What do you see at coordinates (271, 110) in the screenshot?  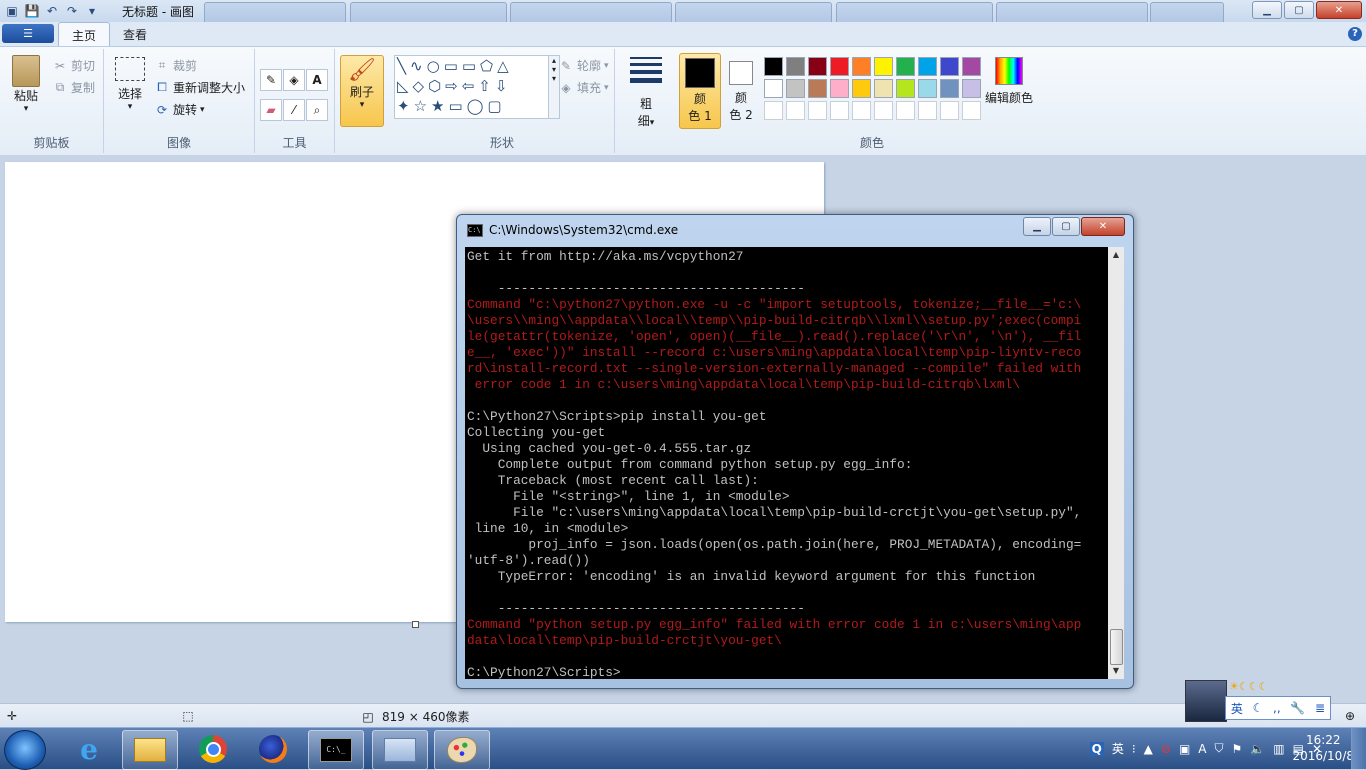 I see `eraser-icon: ▰` at bounding box center [271, 110].